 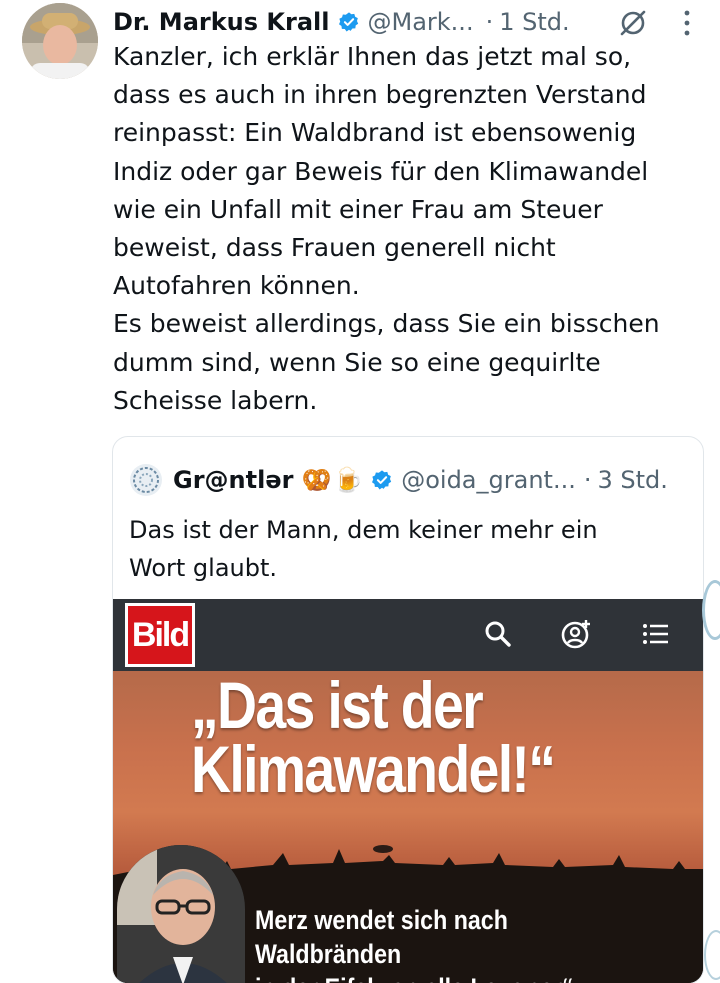 I want to click on tweet-timestamp: 1 Std., so click(x=534, y=22).